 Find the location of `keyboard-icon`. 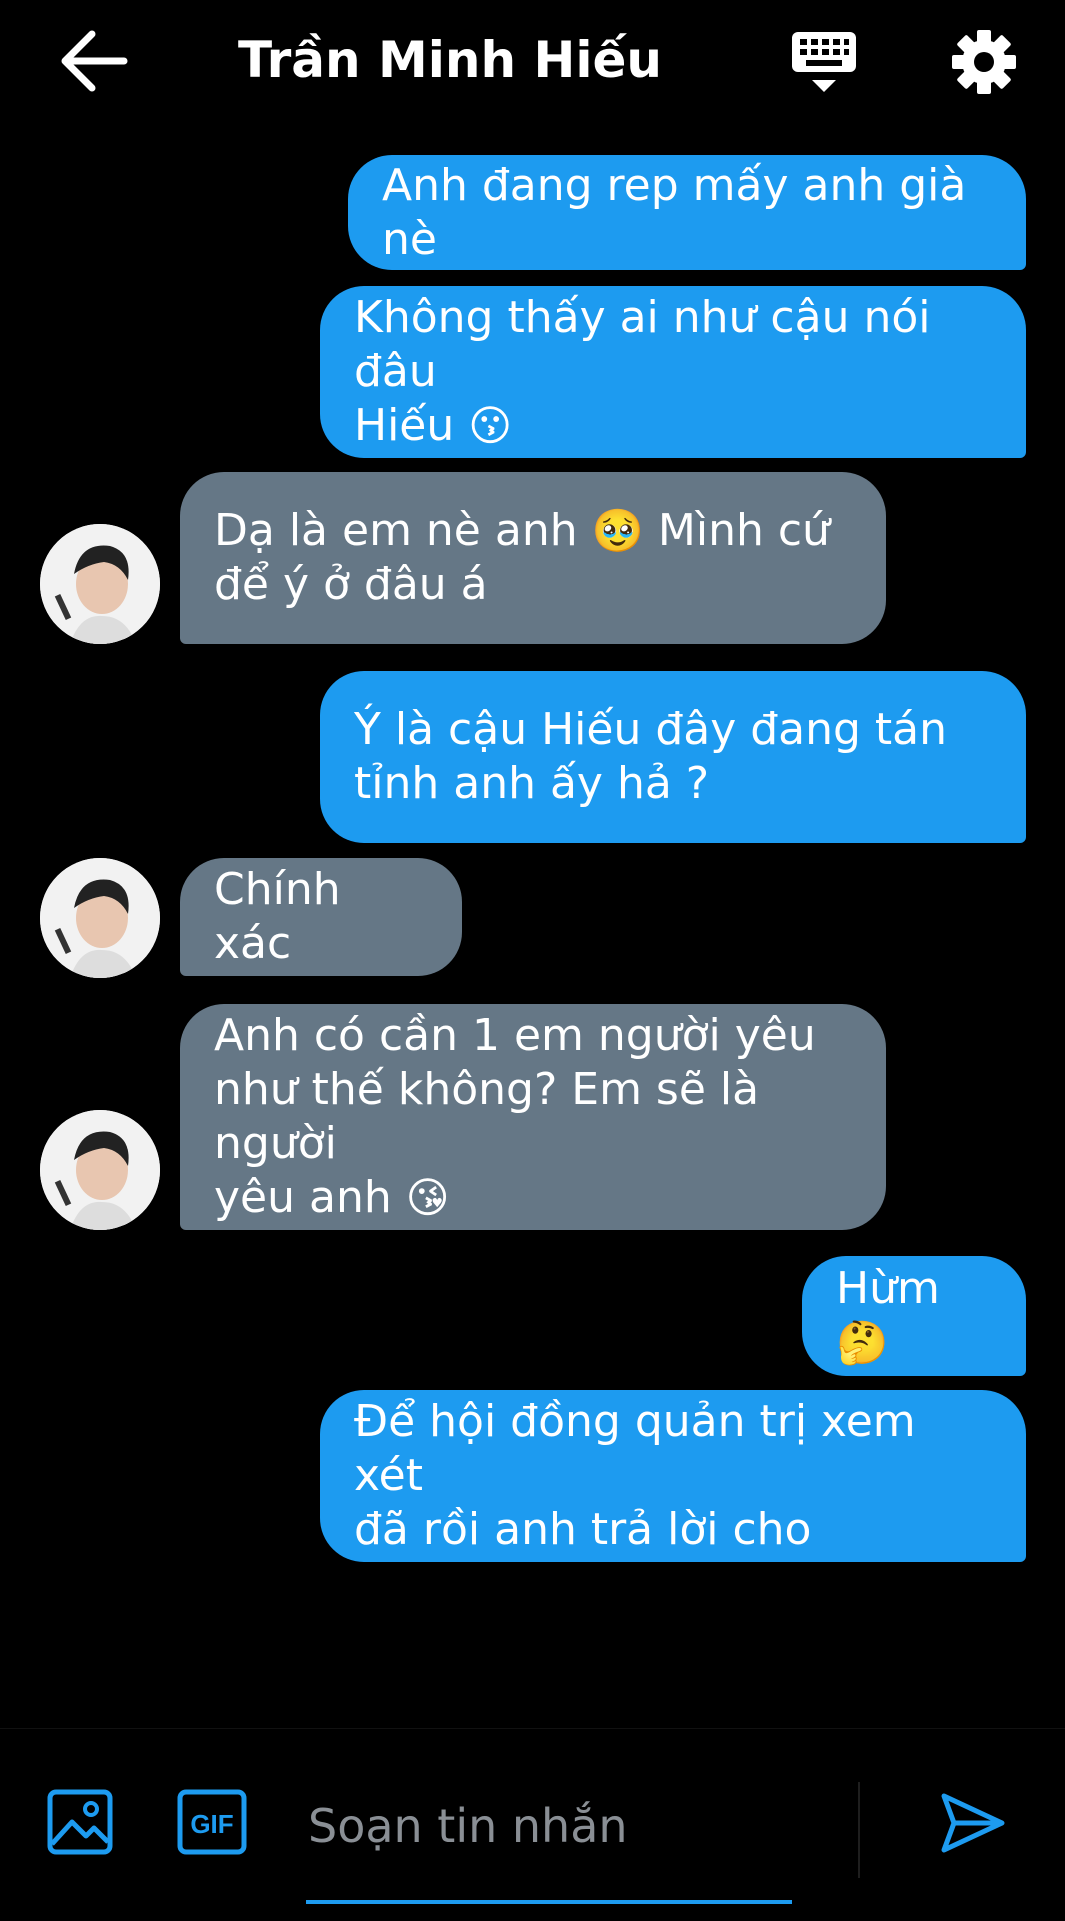

keyboard-icon is located at coordinates (824, 62).